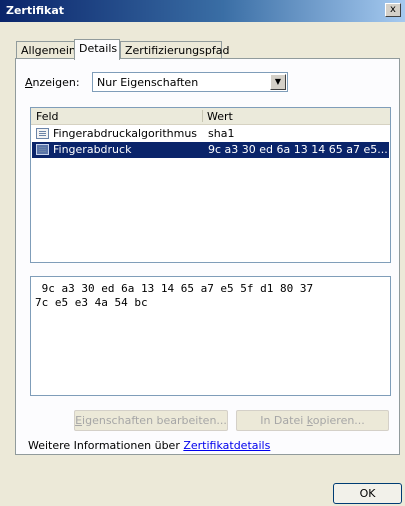  Describe the element at coordinates (35, 10) in the screenshot. I see `window-title: Zertifikat` at that location.